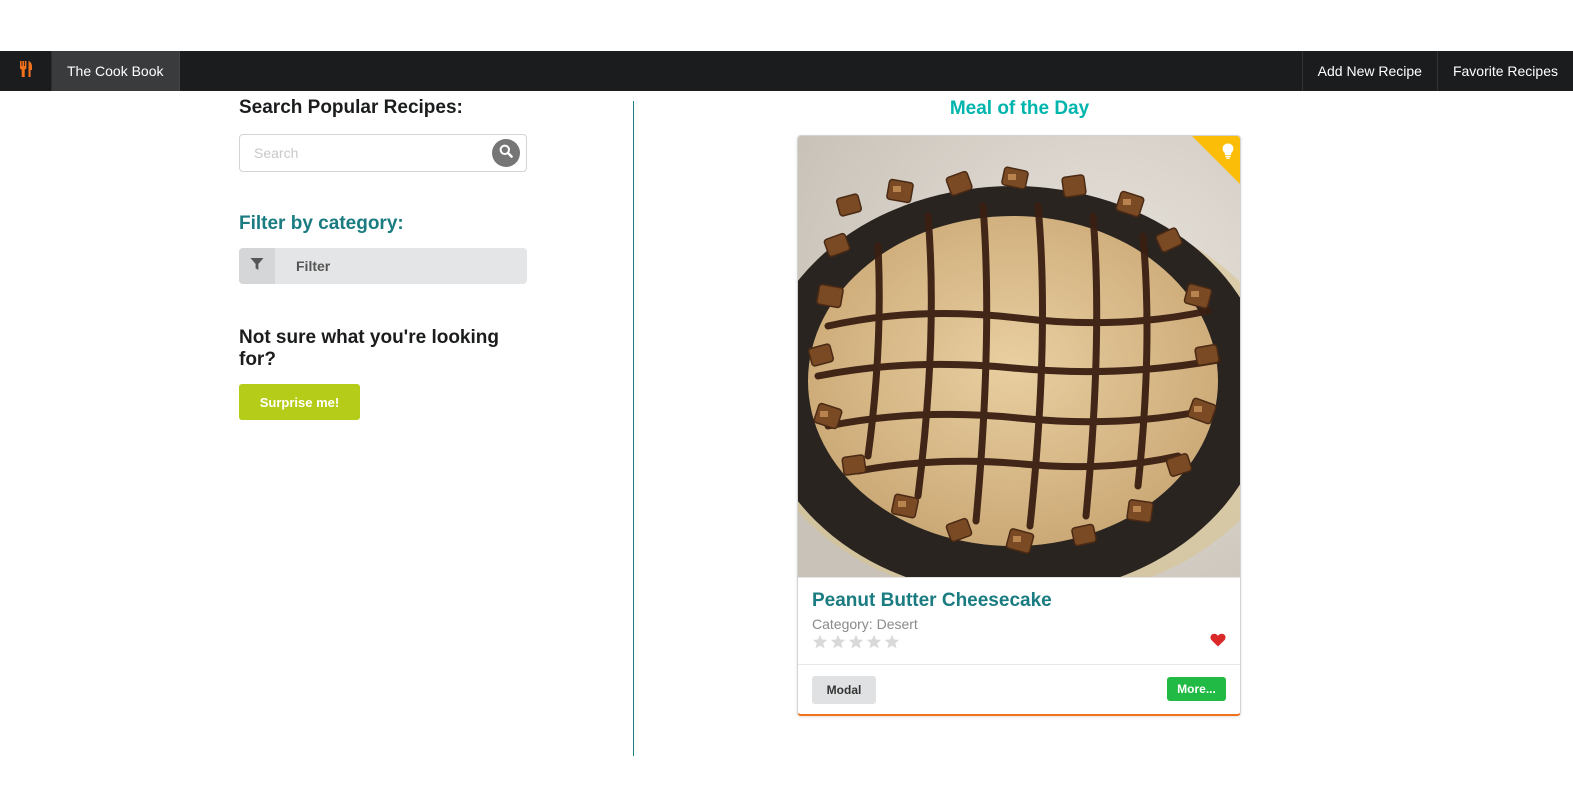  I want to click on not-sure-title: Not sure what you're looking for?, so click(369, 348).